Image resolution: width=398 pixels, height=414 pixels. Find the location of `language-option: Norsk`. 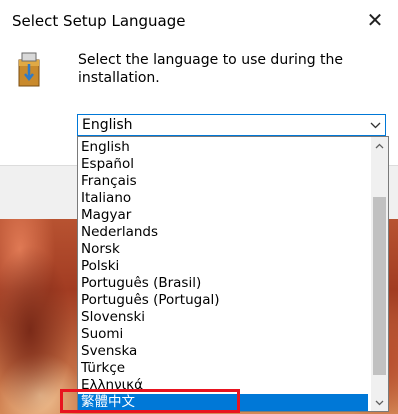

language-option: Norsk is located at coordinates (223, 249).